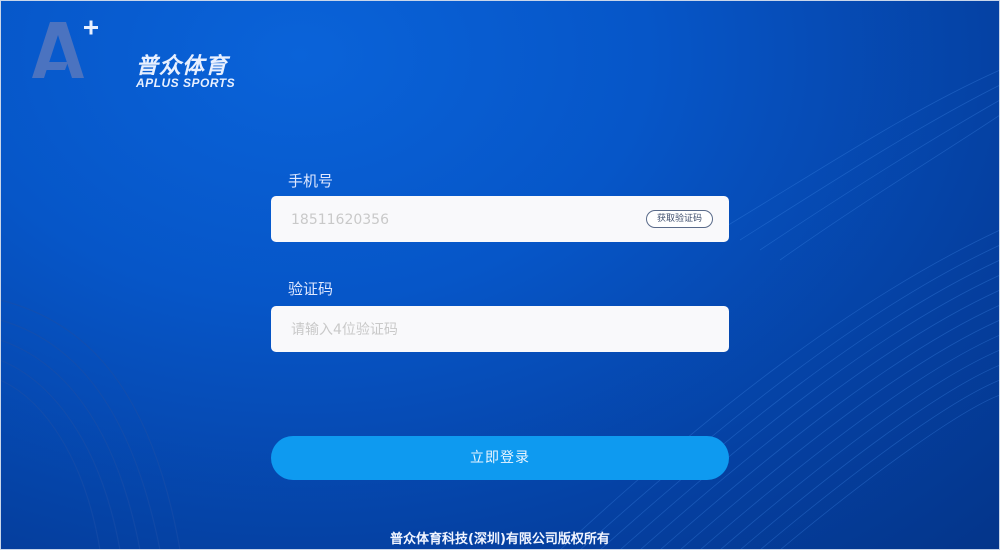 This screenshot has width=1000, height=550. Describe the element at coordinates (679, 219) in the screenshot. I see `get-code-button: 获取验证码` at that location.